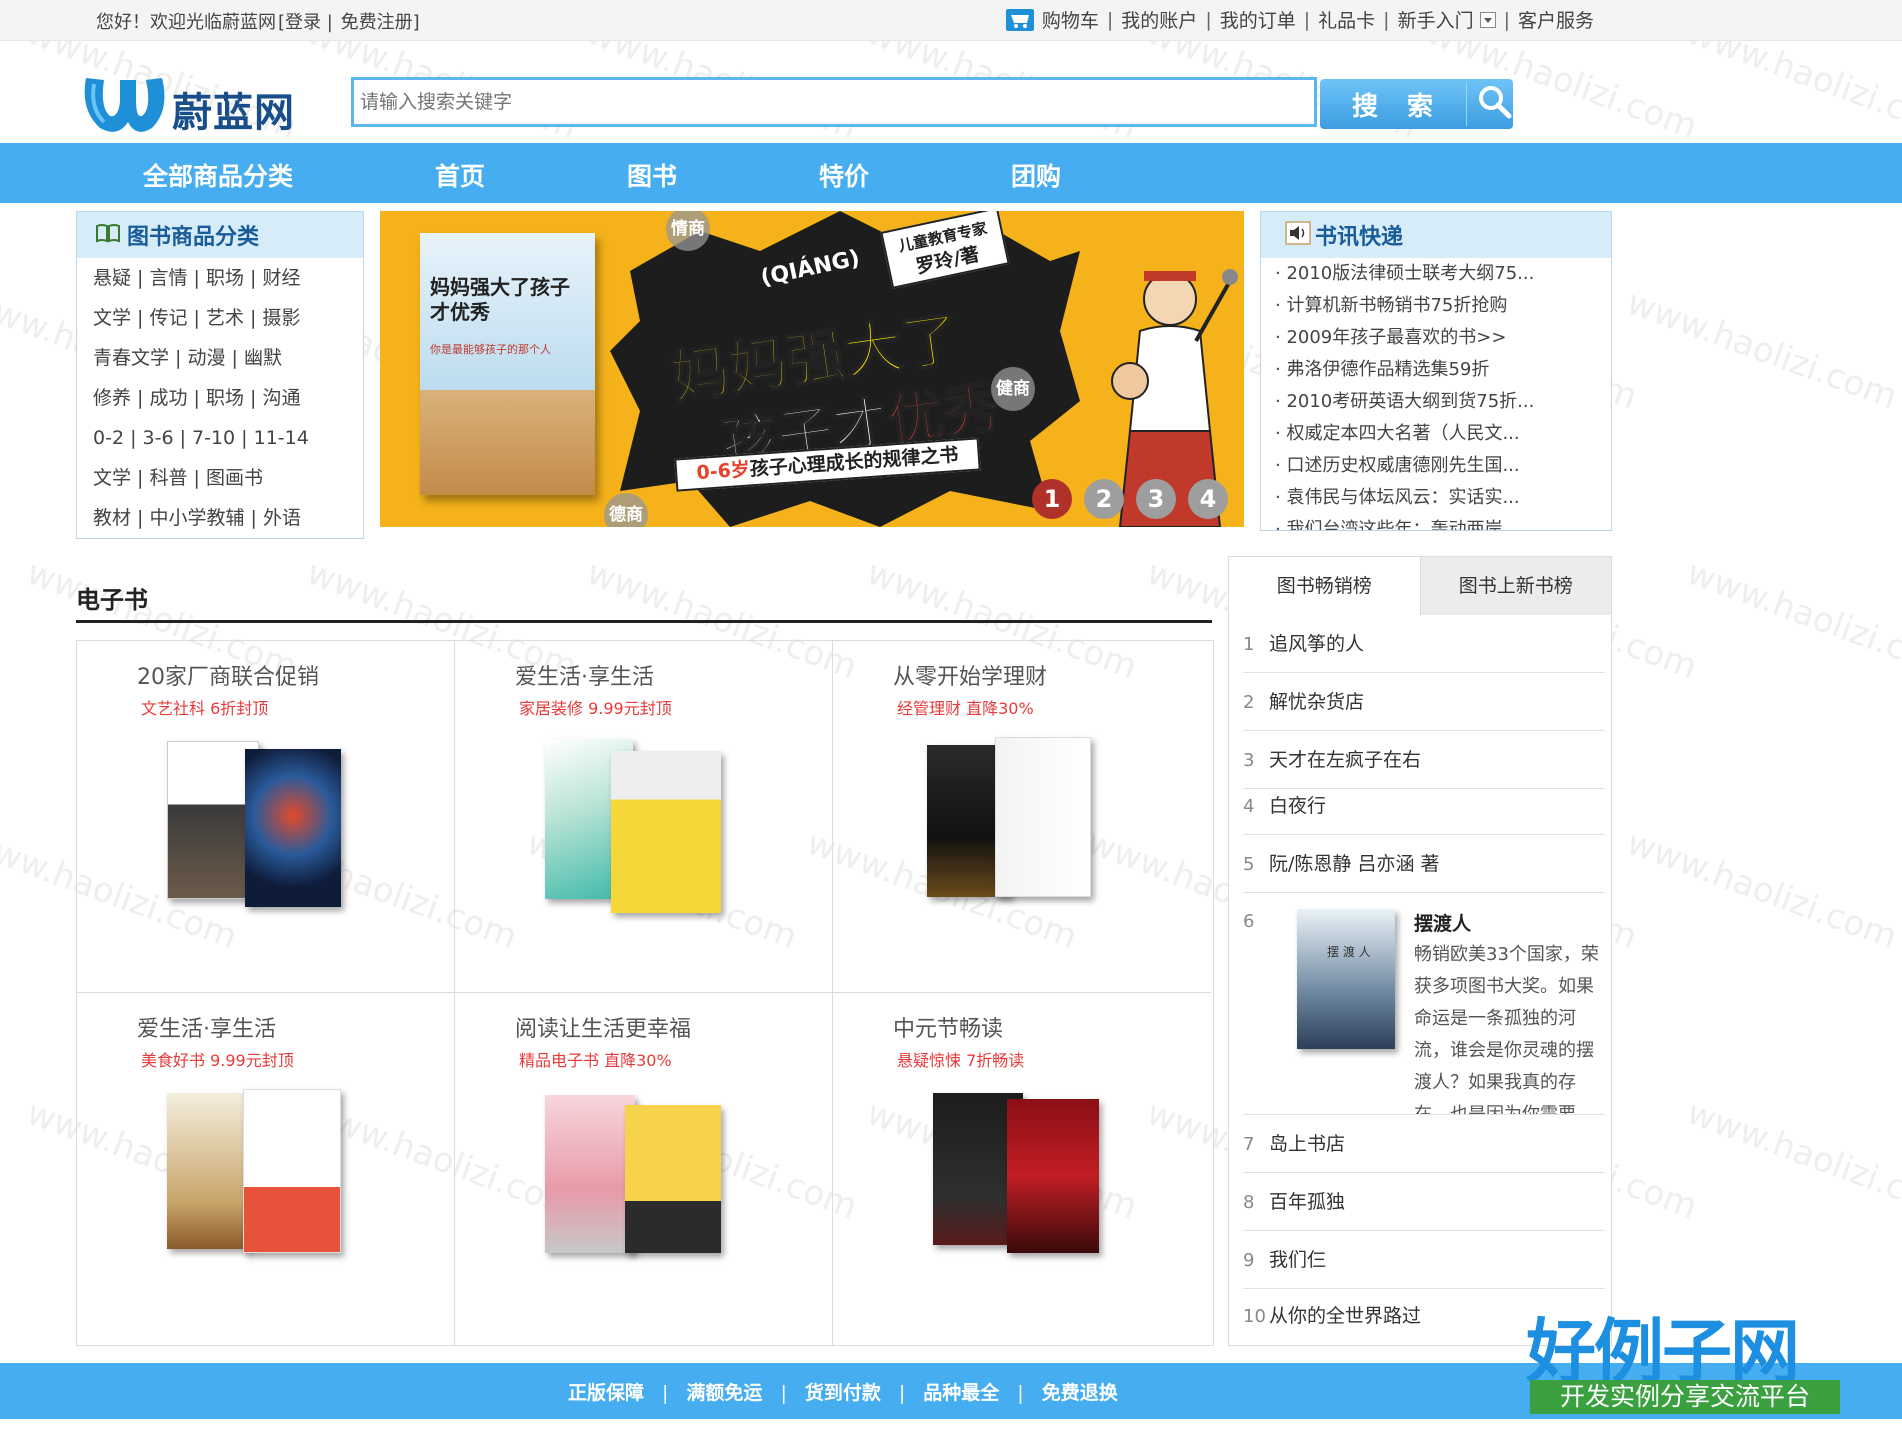  I want to click on service-widest-range: 品种最全, so click(961, 1393).